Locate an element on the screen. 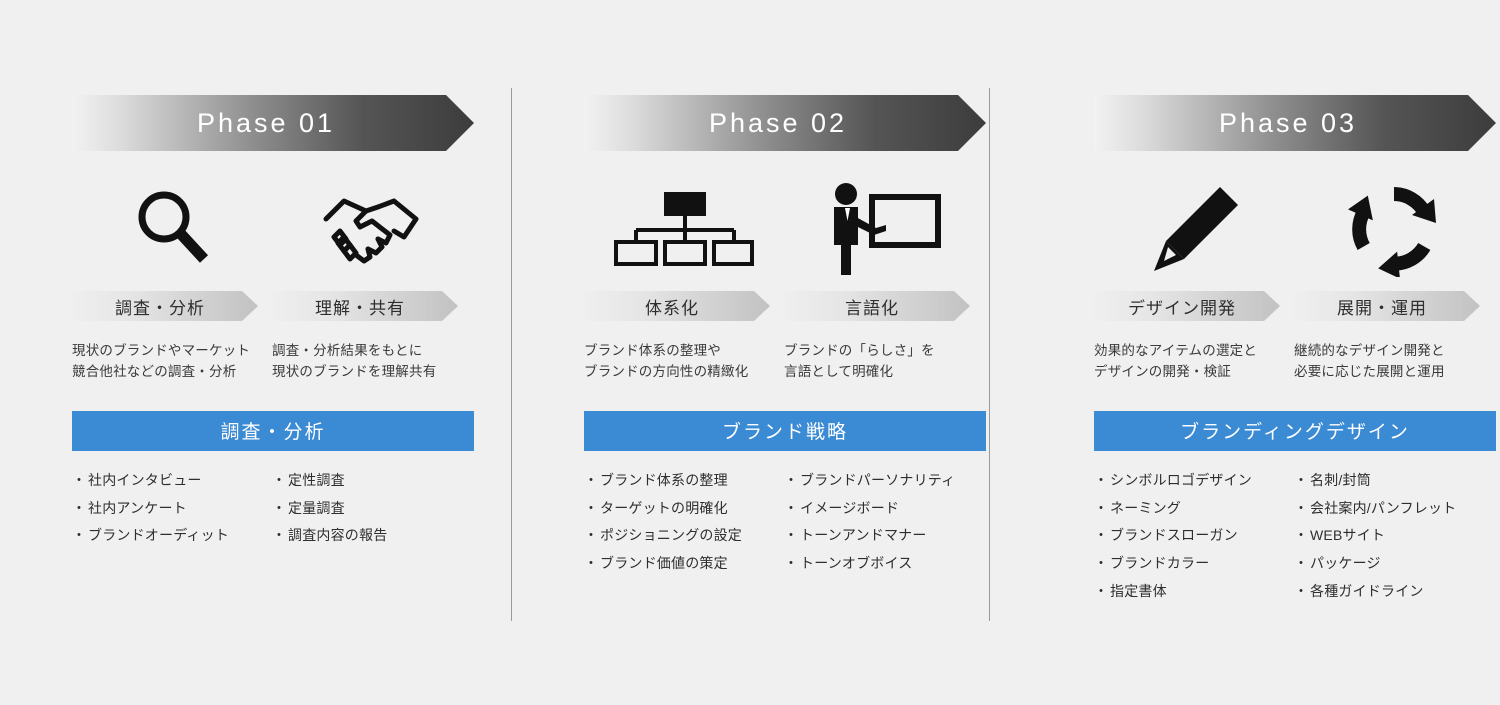 This screenshot has height=705, width=1500. list-item: ・ブランドスローガン is located at coordinates (1194, 536).